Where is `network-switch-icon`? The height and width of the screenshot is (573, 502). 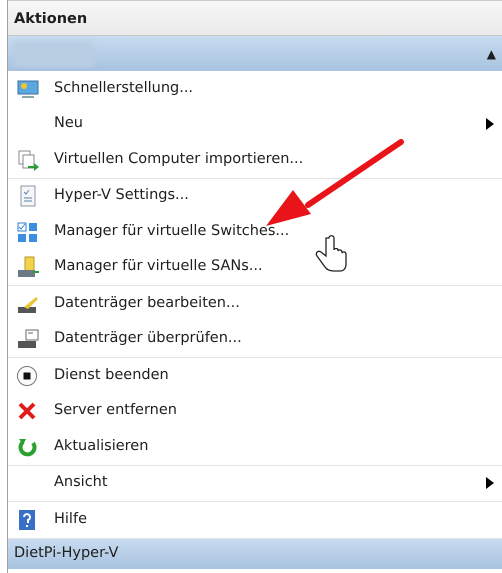 network-switch-icon is located at coordinates (28, 231).